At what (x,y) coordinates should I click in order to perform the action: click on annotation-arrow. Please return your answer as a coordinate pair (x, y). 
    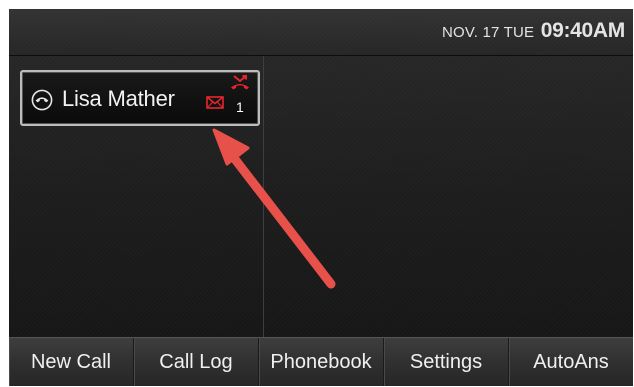
    Looking at the image, I should click on (274, 208).